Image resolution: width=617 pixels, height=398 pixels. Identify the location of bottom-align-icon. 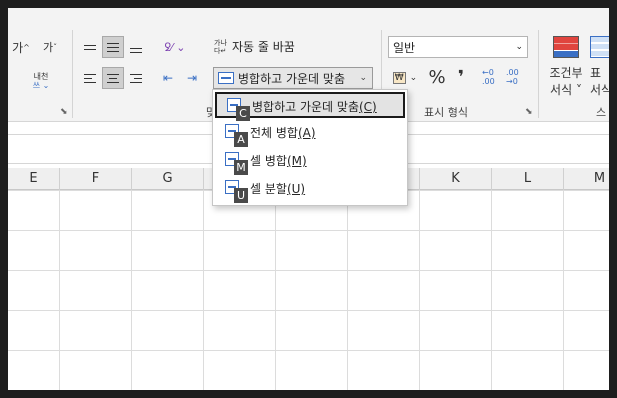
(136, 50).